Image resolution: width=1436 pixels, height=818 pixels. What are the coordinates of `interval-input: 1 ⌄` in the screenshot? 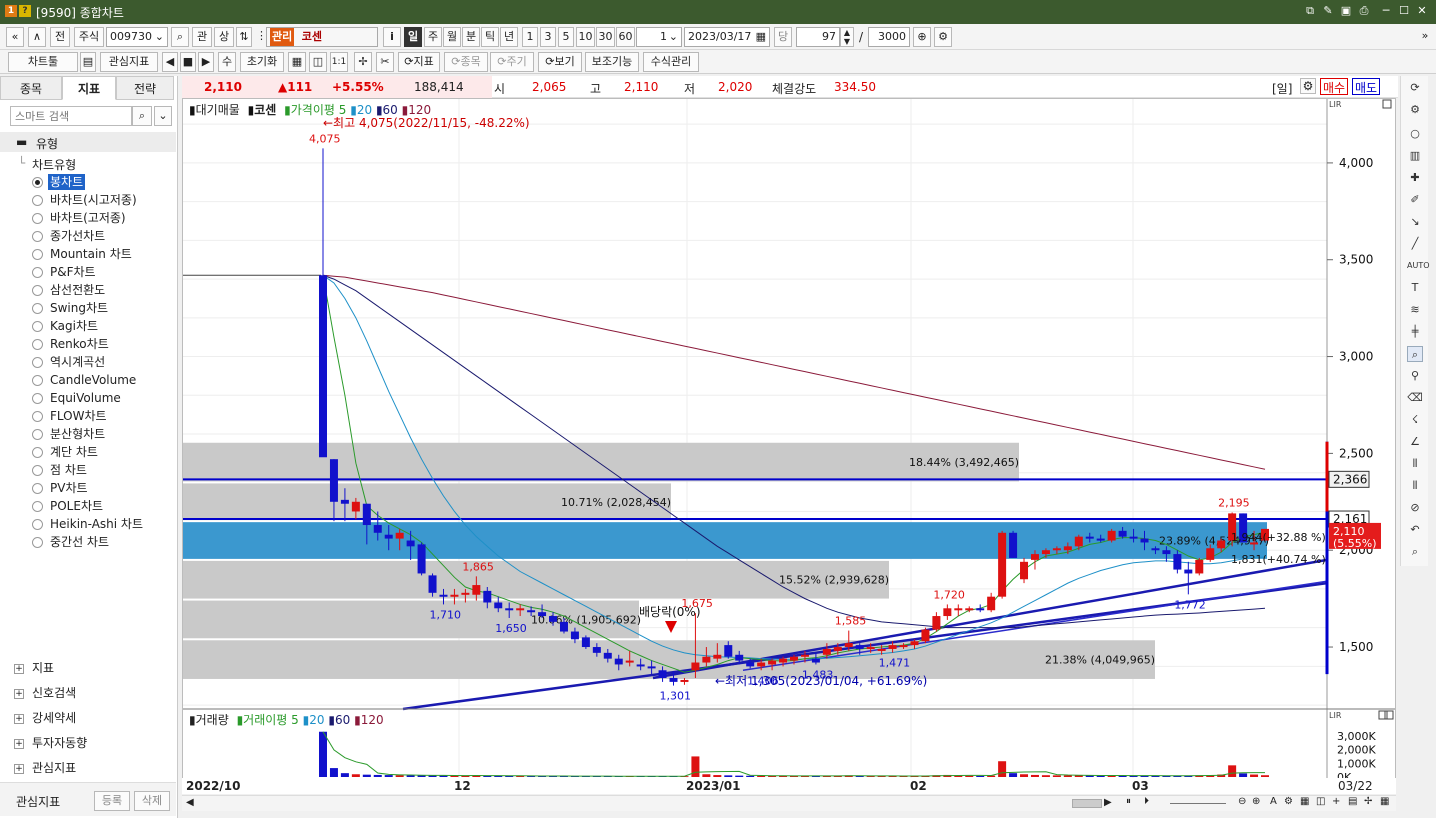 It's located at (659, 37).